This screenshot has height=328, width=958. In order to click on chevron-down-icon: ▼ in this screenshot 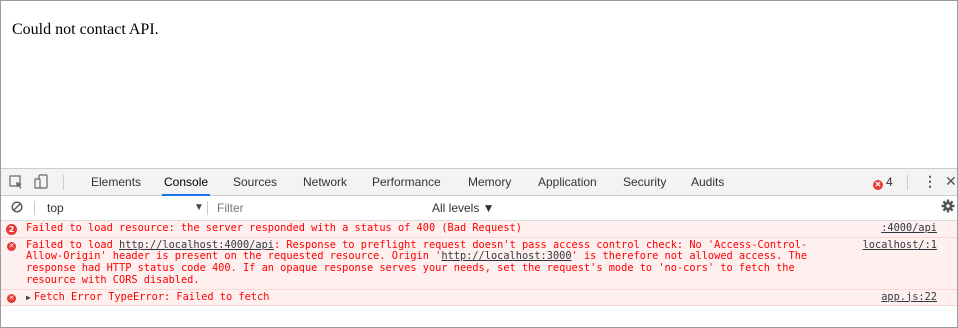, I will do `click(199, 208)`.